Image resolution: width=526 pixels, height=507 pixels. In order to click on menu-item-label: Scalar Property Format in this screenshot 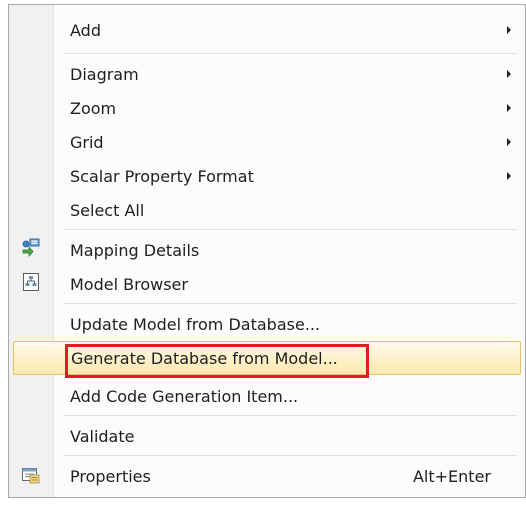, I will do `click(162, 176)`.